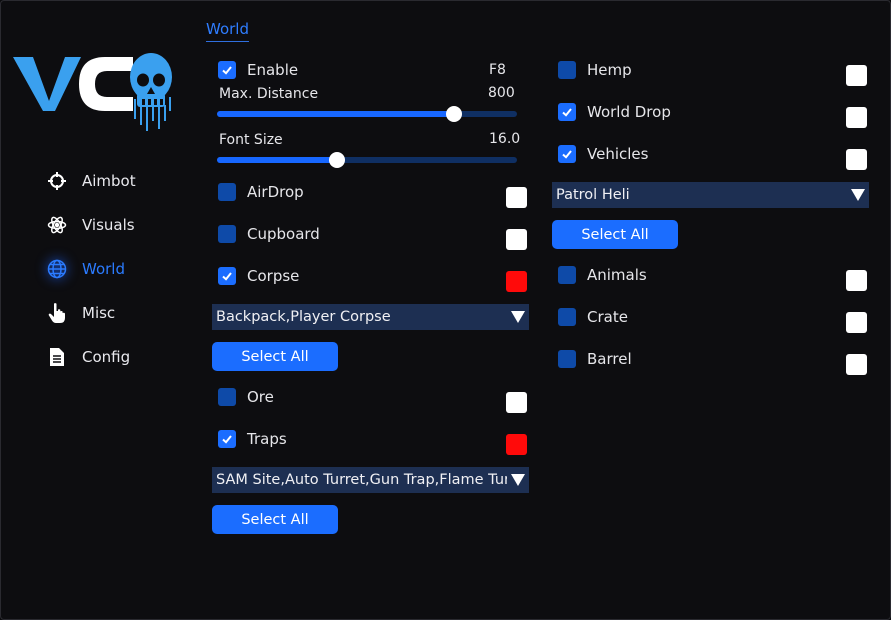 This screenshot has height=620, width=891. What do you see at coordinates (303, 317) in the screenshot?
I see `dropdown-value: Backpack,Player Corpse` at bounding box center [303, 317].